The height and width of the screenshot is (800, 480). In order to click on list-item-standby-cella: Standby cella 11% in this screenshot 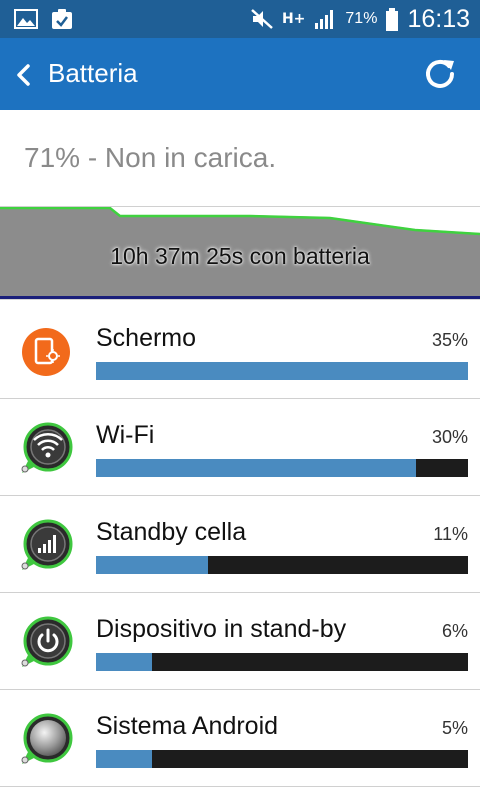, I will do `click(240, 544)`.